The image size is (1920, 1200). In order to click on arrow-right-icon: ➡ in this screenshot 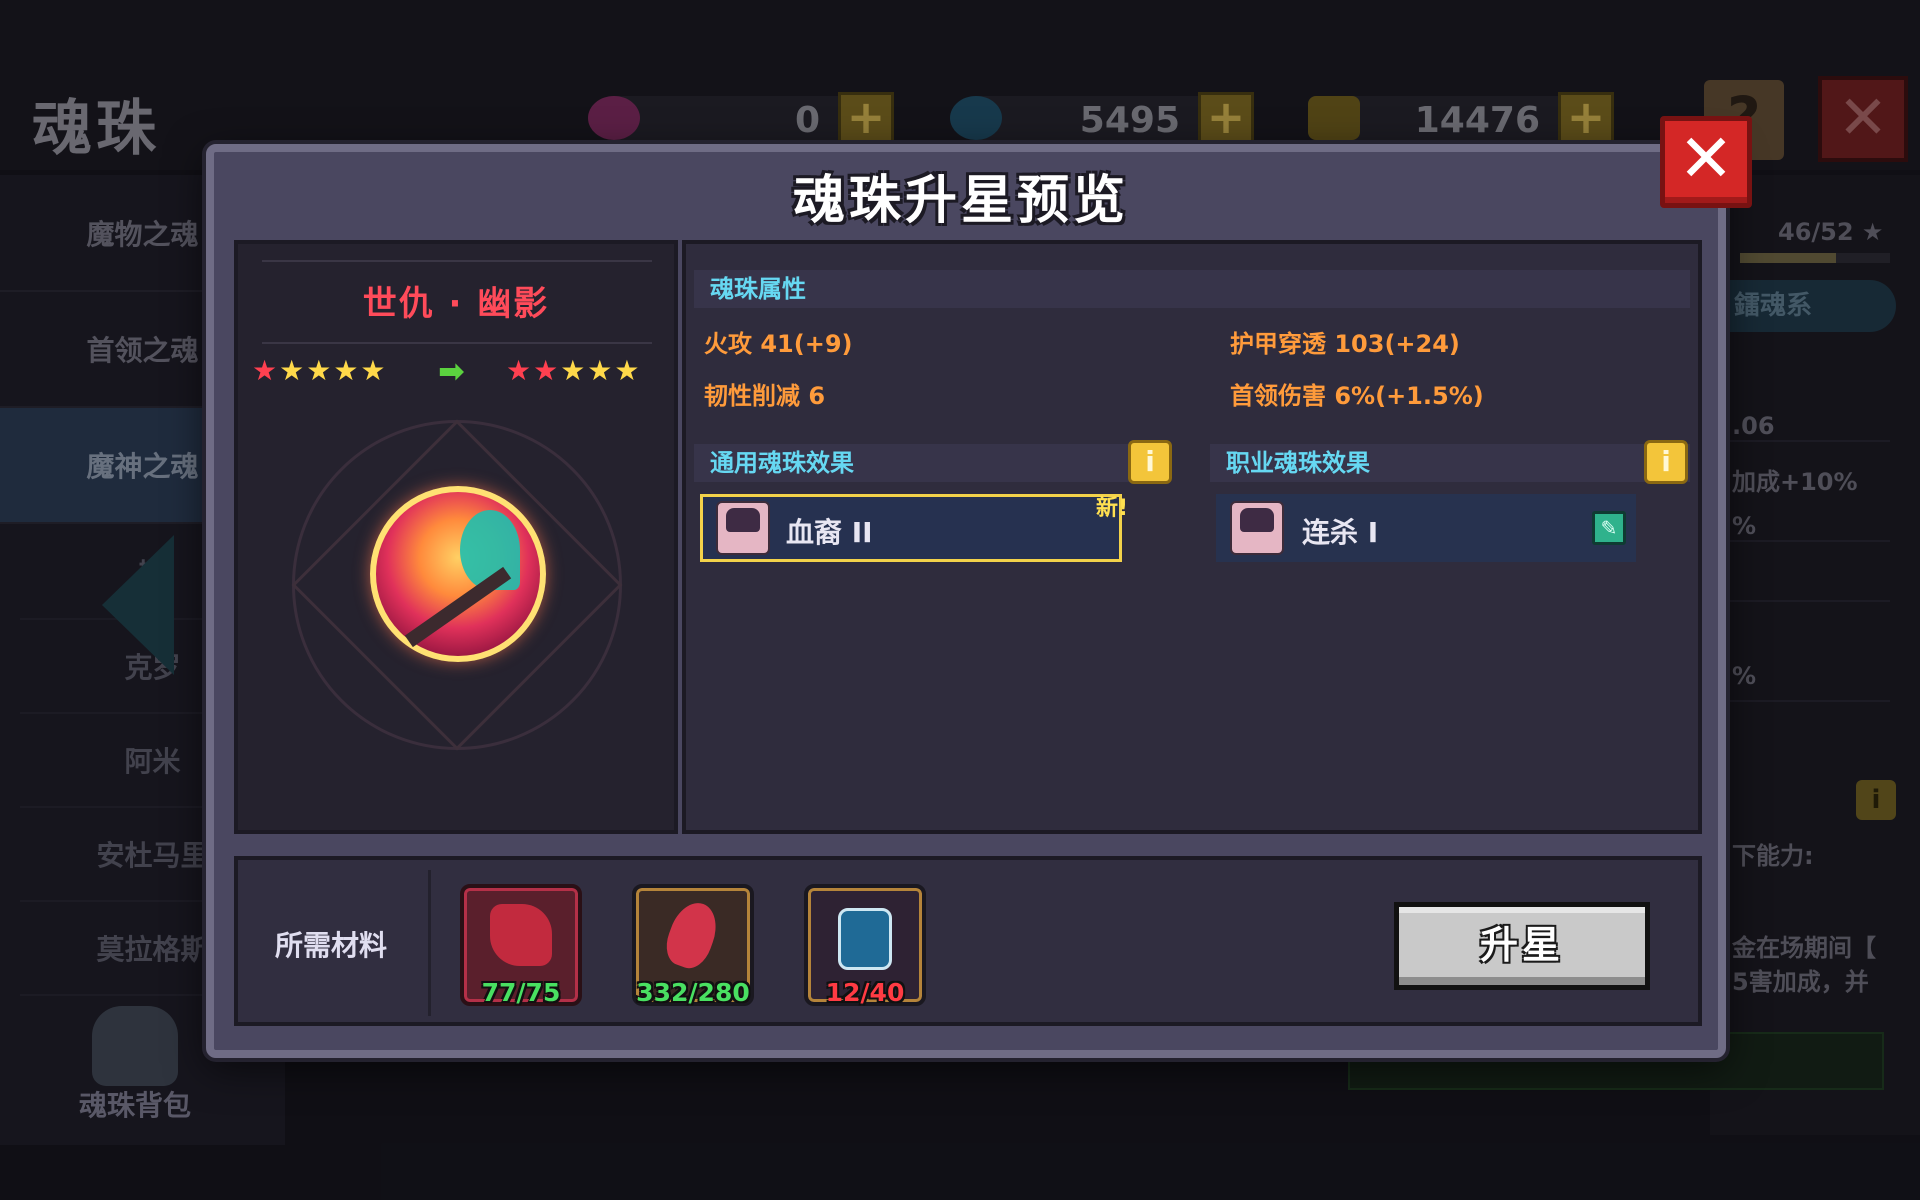, I will do `click(451, 371)`.